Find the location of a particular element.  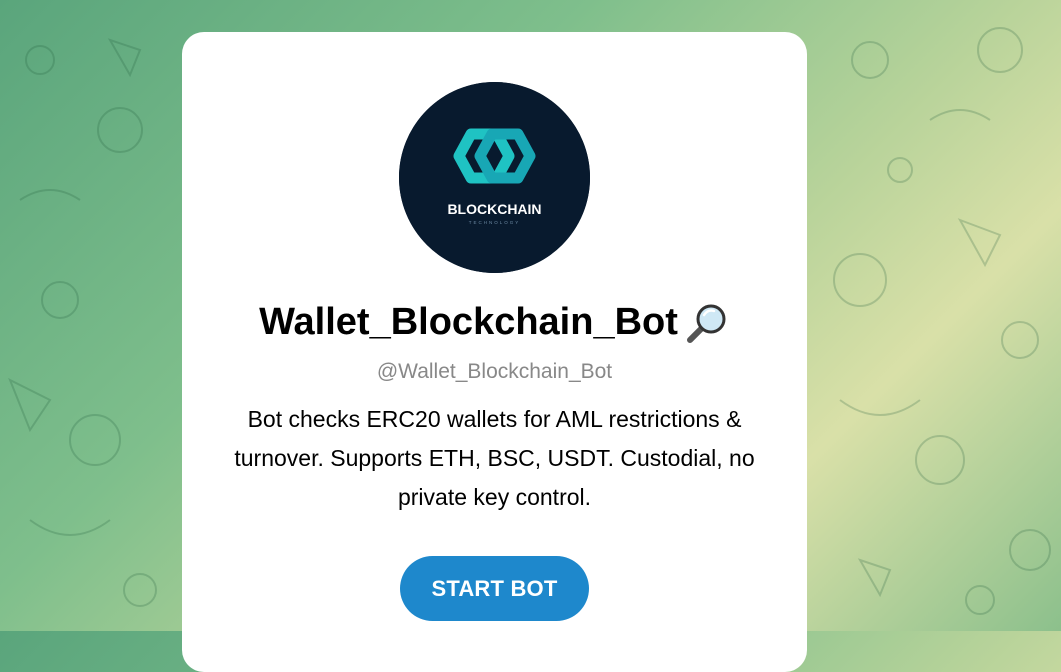

bot-name-text: Wallet_Blockchain_Bot is located at coordinates (468, 322).